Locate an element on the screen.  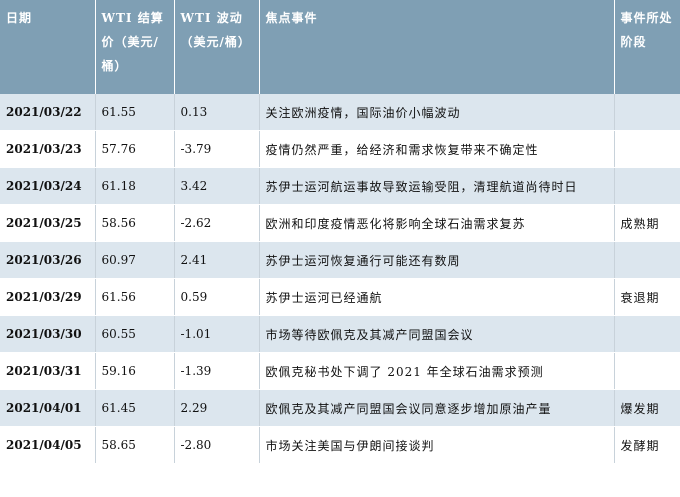
cell-change: -1.01 is located at coordinates (217, 334).